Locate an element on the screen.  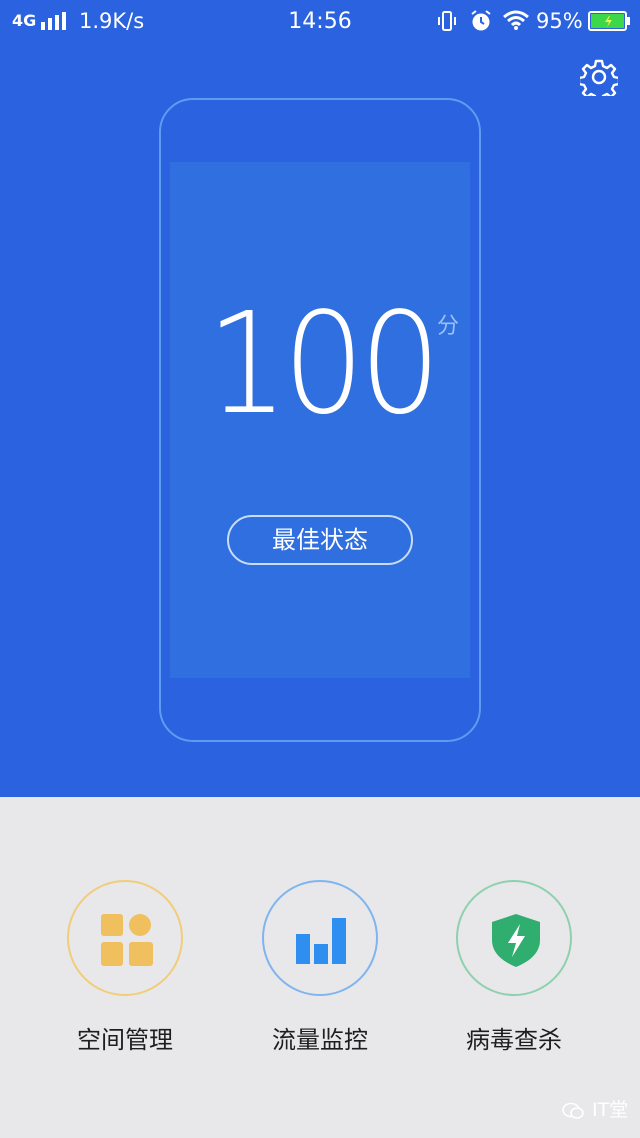
virus-scan-circle is located at coordinates (514, 938).